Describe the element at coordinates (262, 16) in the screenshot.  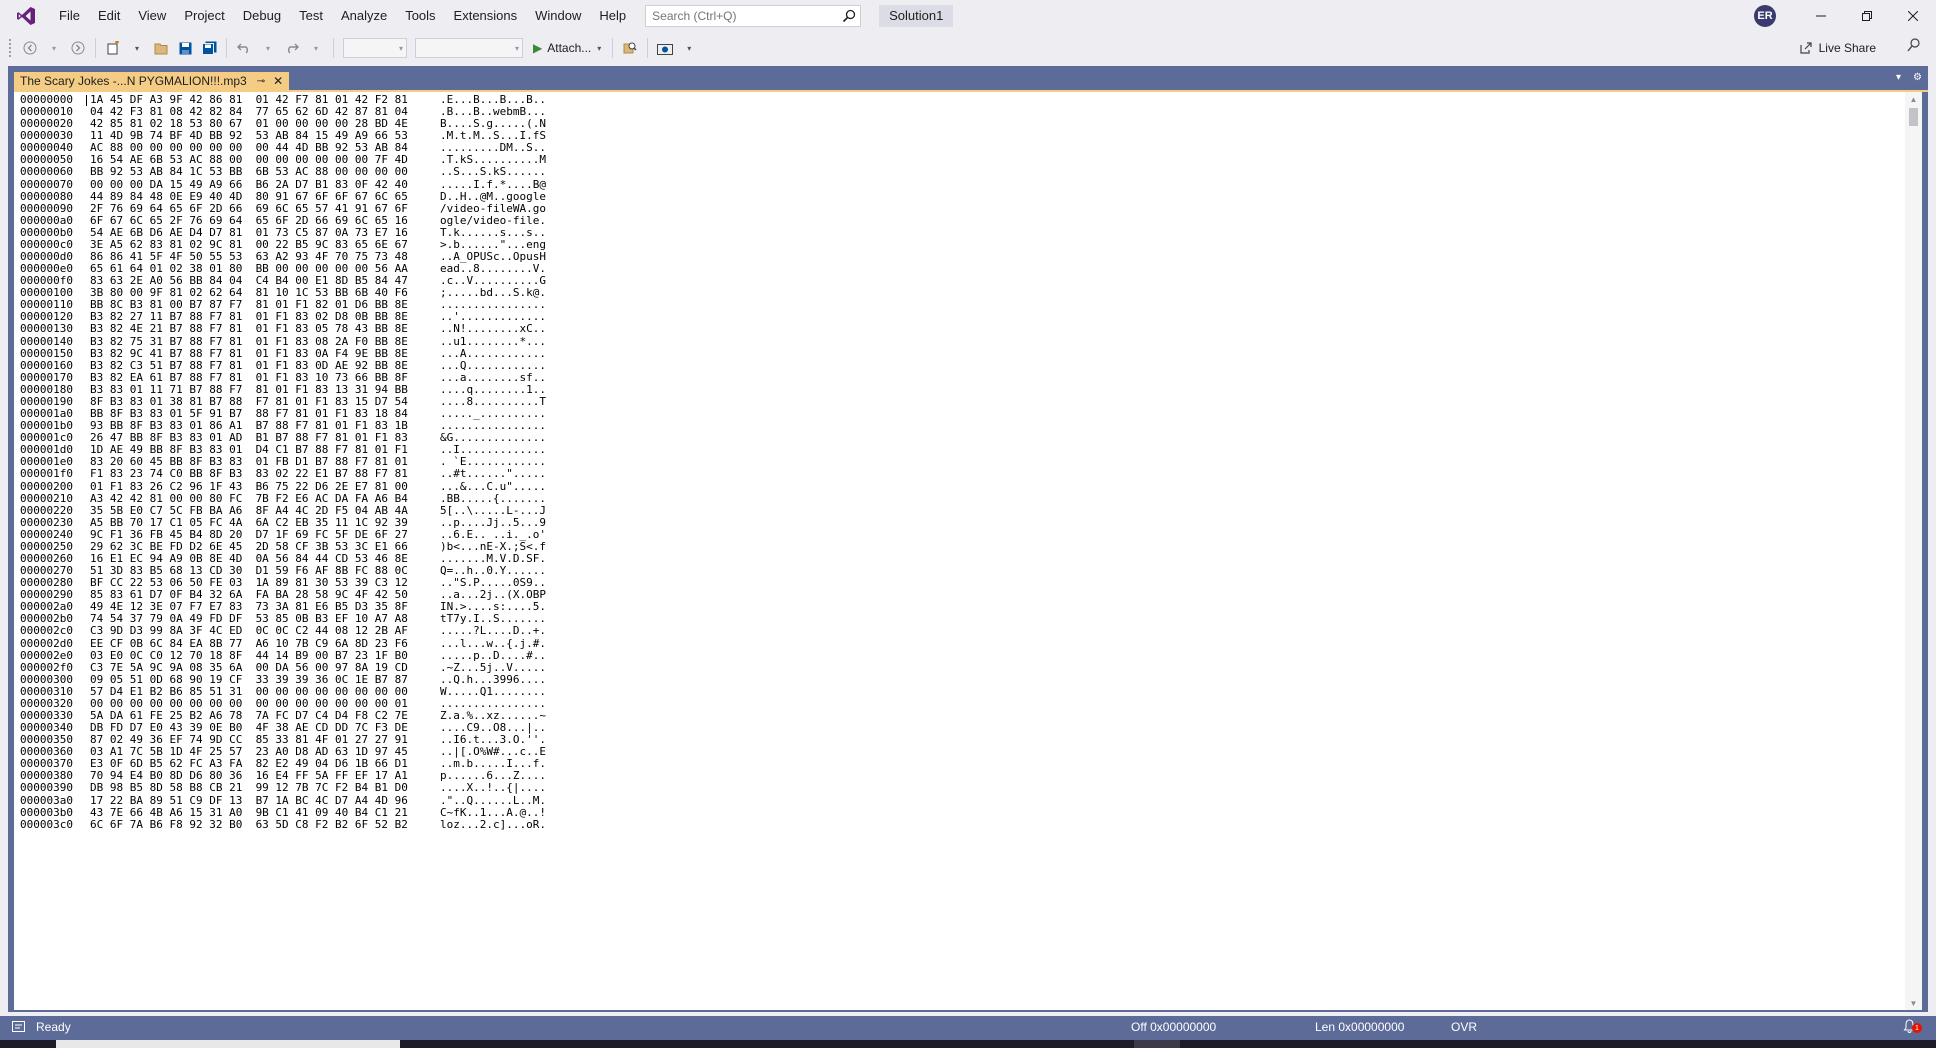
I see `menu-debug: Debug` at that location.